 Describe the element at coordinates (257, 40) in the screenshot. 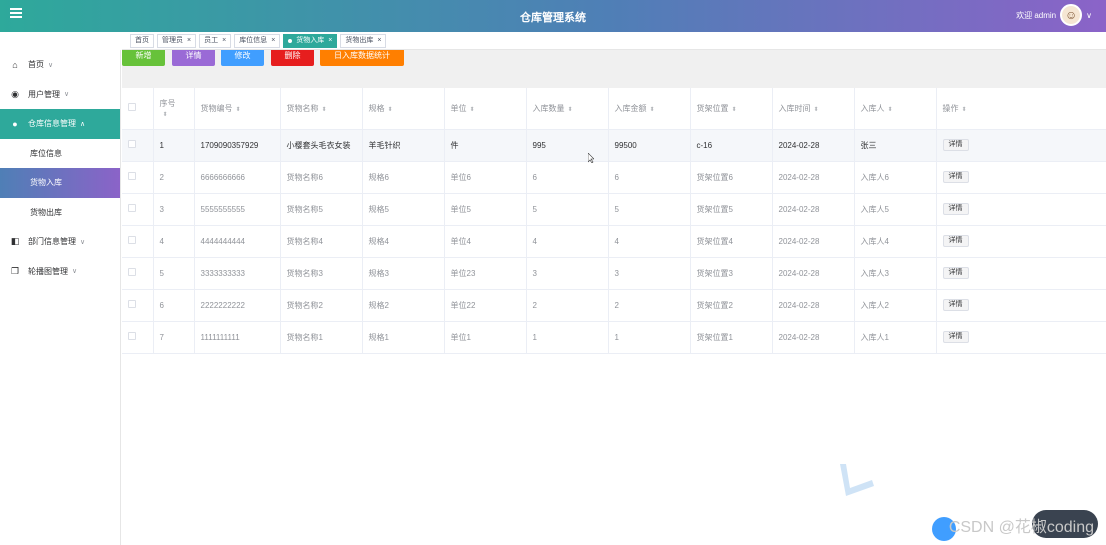

I see `tab-3: 库位信息 ×` at that location.